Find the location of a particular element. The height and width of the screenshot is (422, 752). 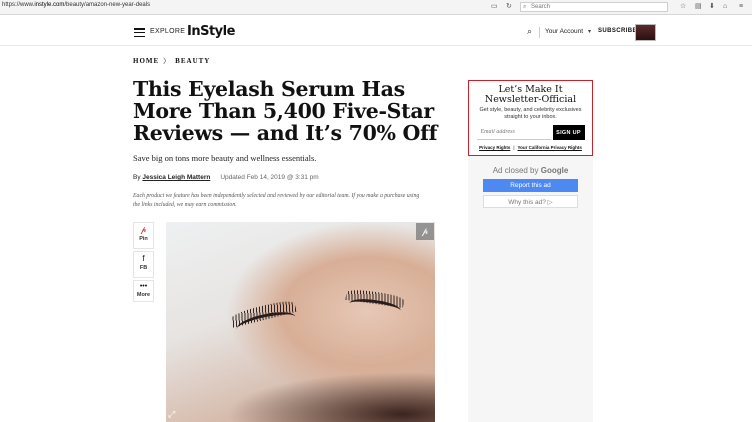

url-prefix: https://www. is located at coordinates (18, 5).